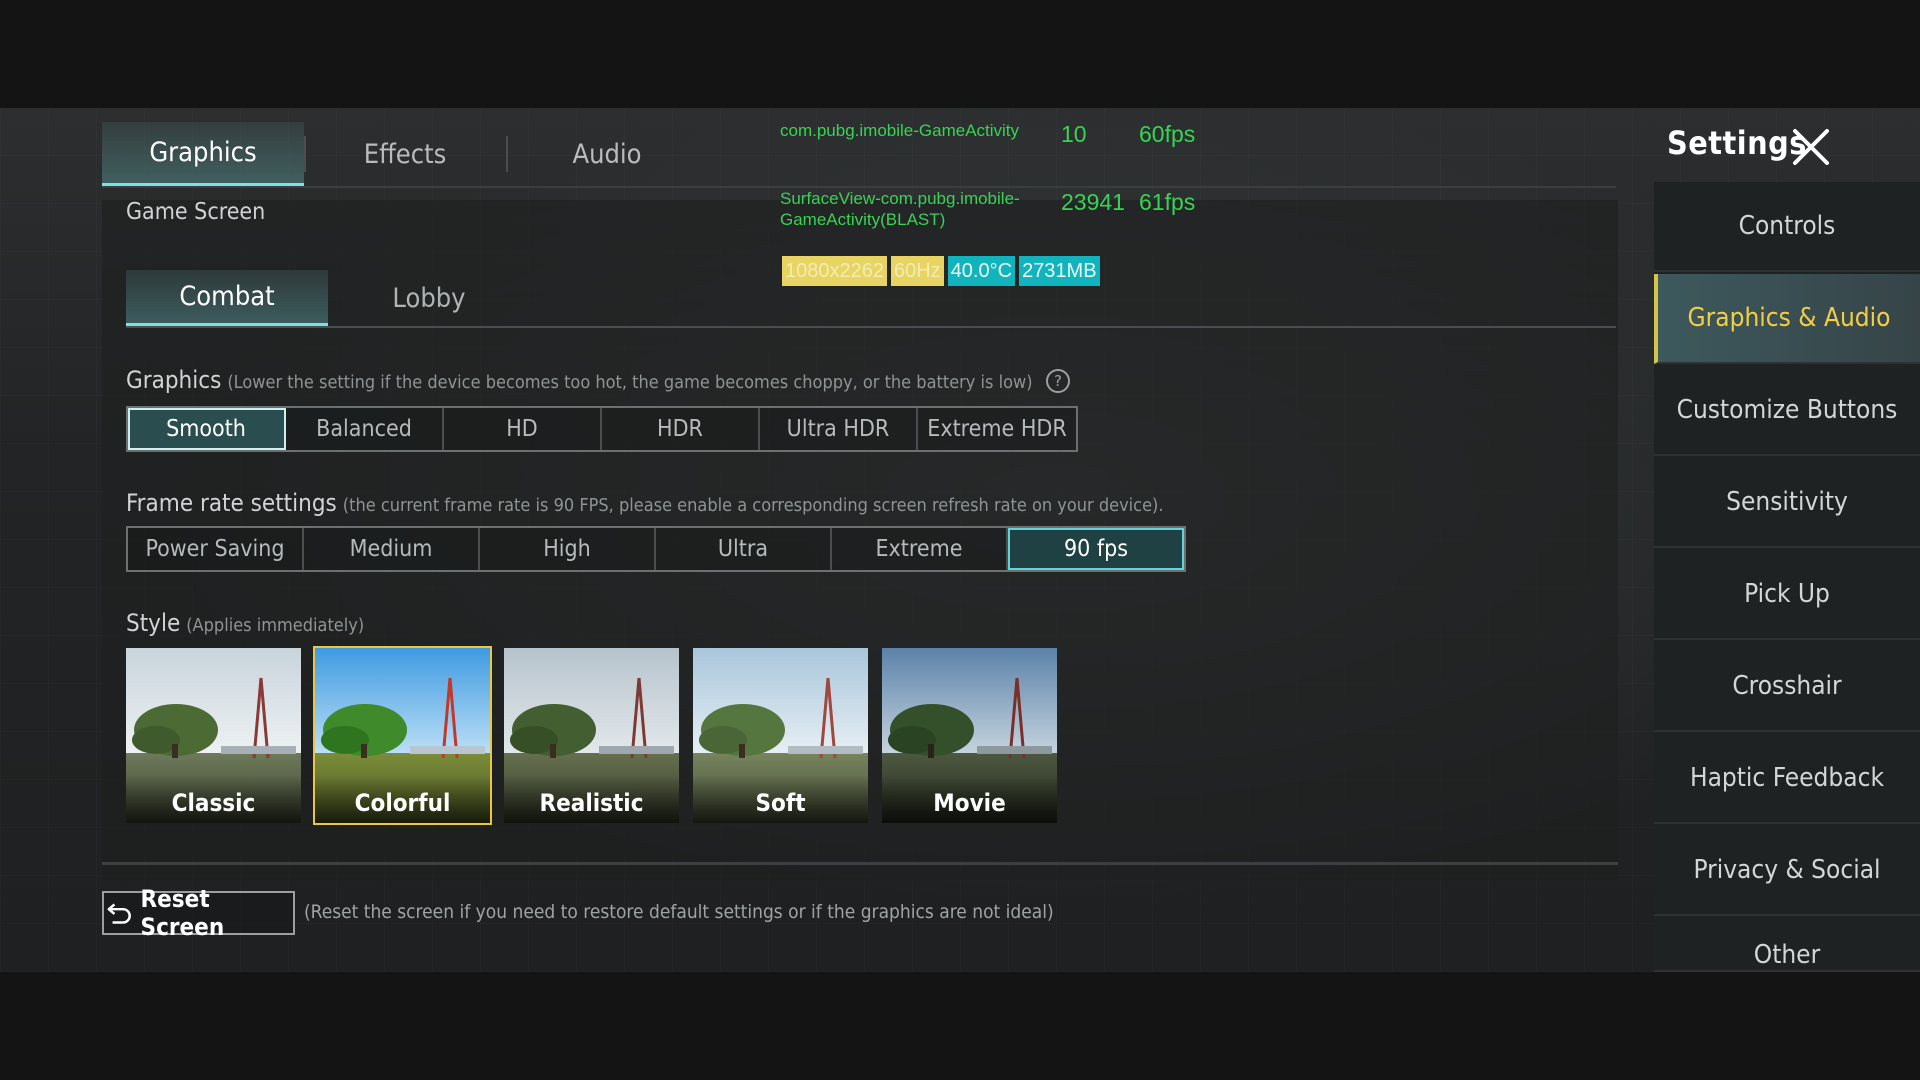  I want to click on debug-badges: 1080x2262 60Hz 40.0°C 2731MB, so click(941, 271).